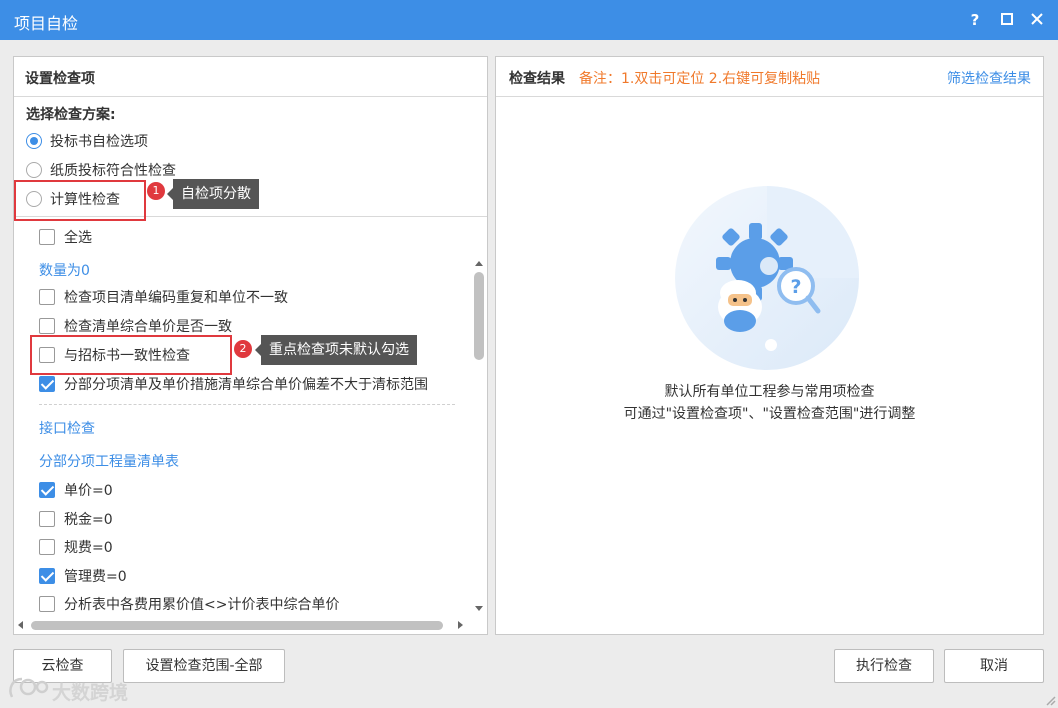 The height and width of the screenshot is (708, 1058). Describe the element at coordinates (88, 491) in the screenshot. I see `checkbox-label: 单价=0` at that location.